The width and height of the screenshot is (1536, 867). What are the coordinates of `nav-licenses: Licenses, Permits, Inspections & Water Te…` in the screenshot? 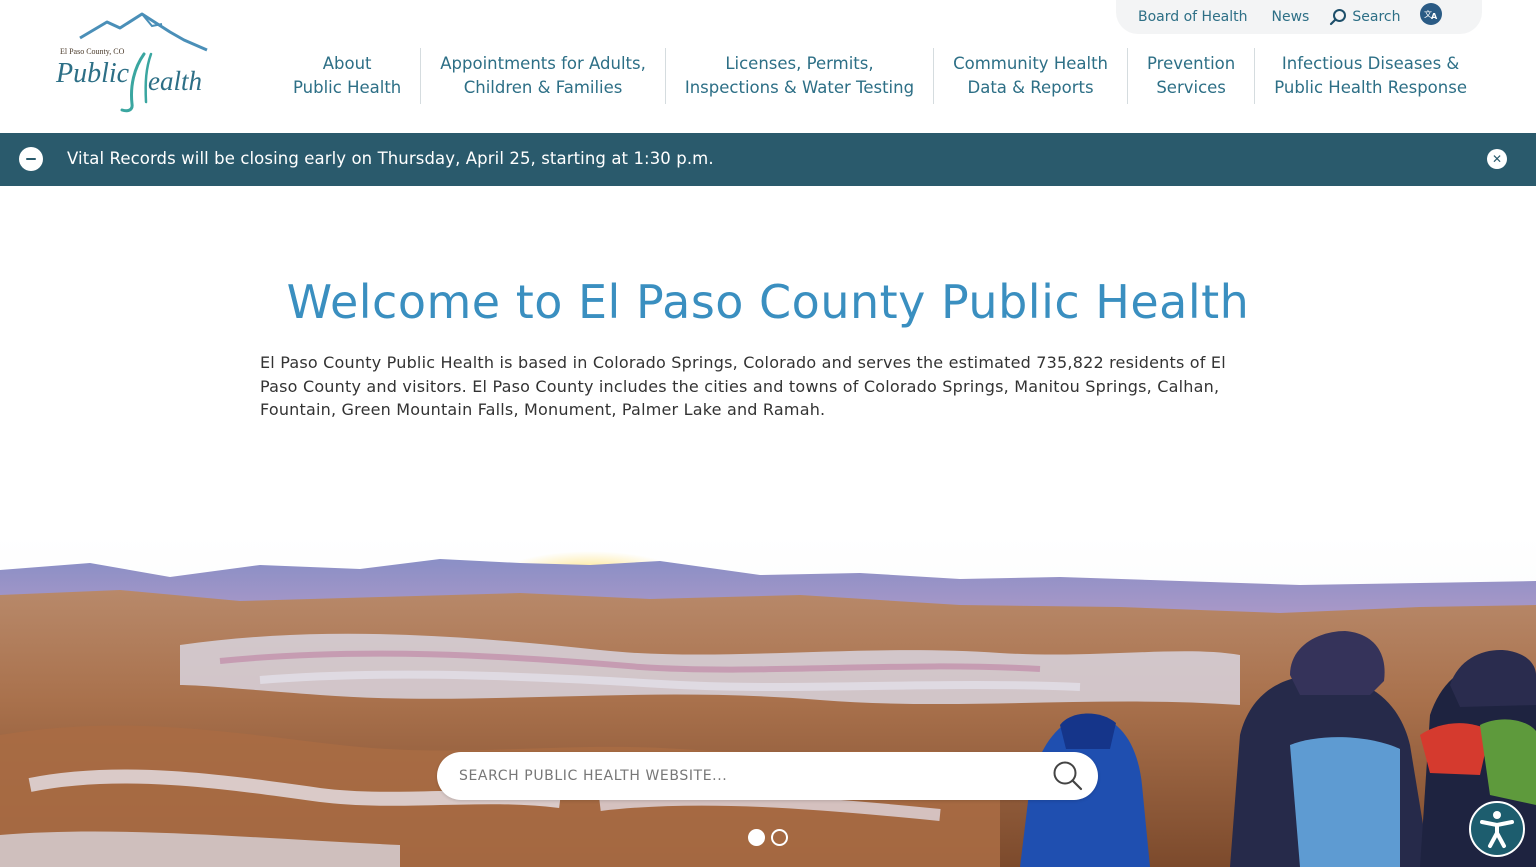 It's located at (800, 76).